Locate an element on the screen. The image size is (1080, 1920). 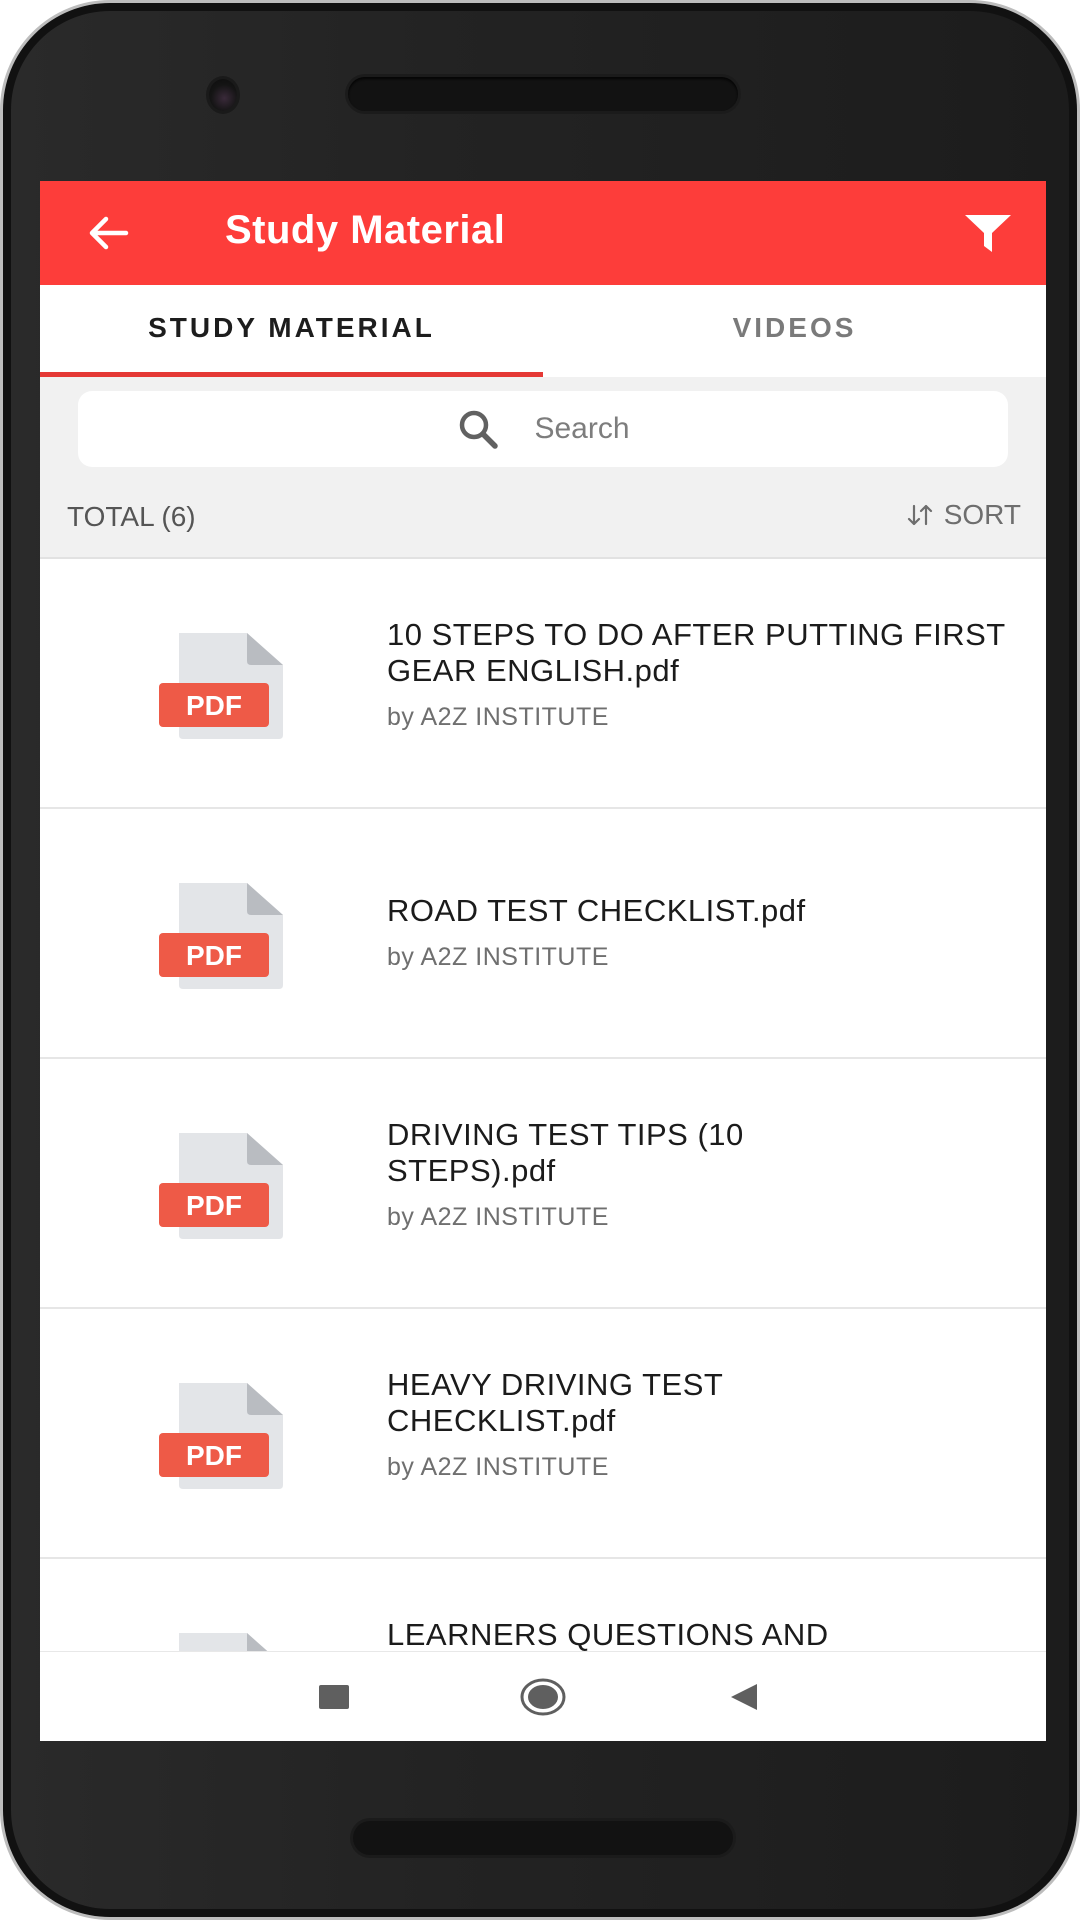
tab-bar: STUDY MATERIAL VIDEOS is located at coordinates (543, 331).